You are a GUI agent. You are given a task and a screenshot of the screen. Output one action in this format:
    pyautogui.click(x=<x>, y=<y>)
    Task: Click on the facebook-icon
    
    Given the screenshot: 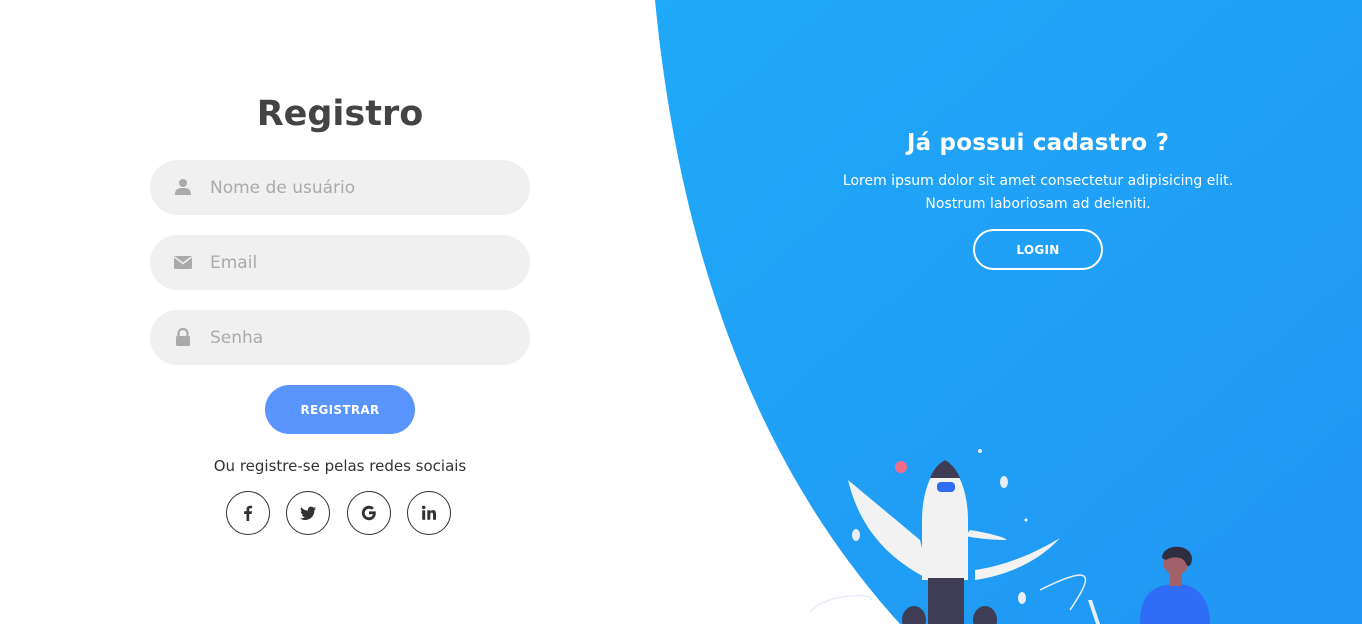 What is the action you would take?
    pyautogui.click(x=248, y=513)
    